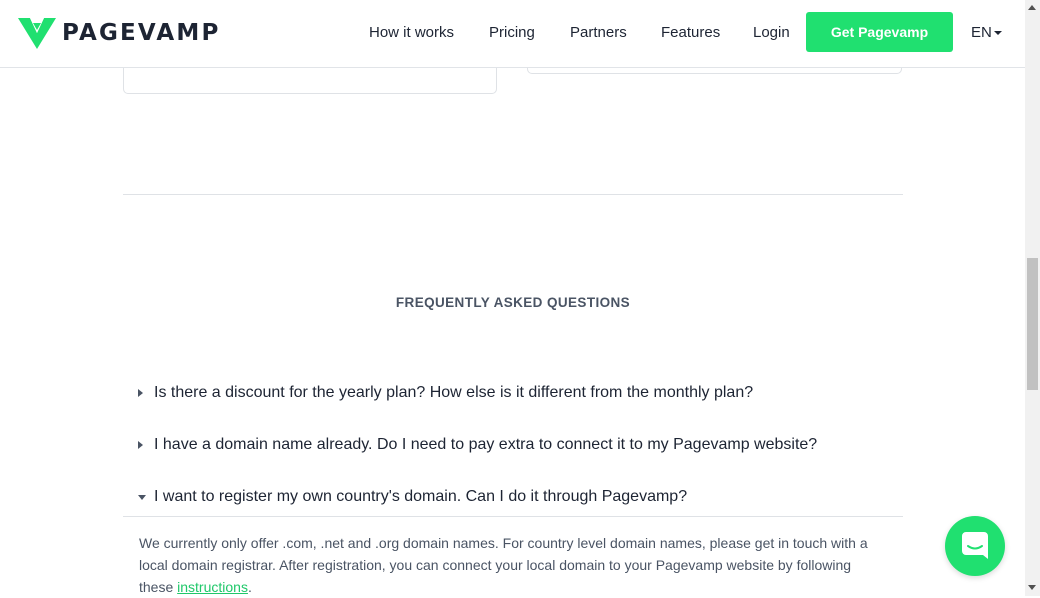 This screenshot has width=1040, height=598. Describe the element at coordinates (212, 587) in the screenshot. I see `instructions-link: instructions` at that location.